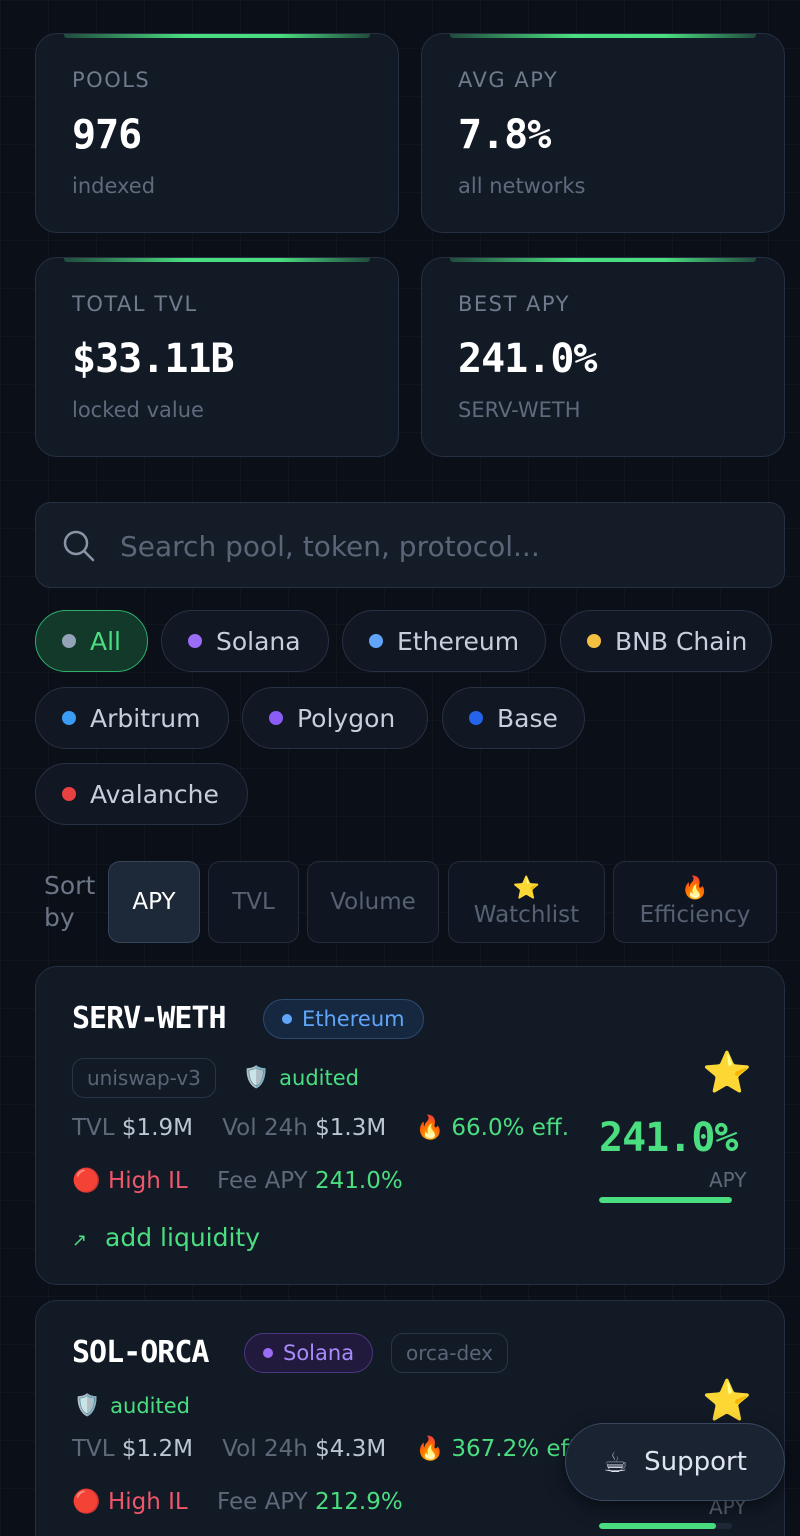 The width and height of the screenshot is (800, 1536). What do you see at coordinates (309, 1353) in the screenshot?
I see `network-badge: Solana` at bounding box center [309, 1353].